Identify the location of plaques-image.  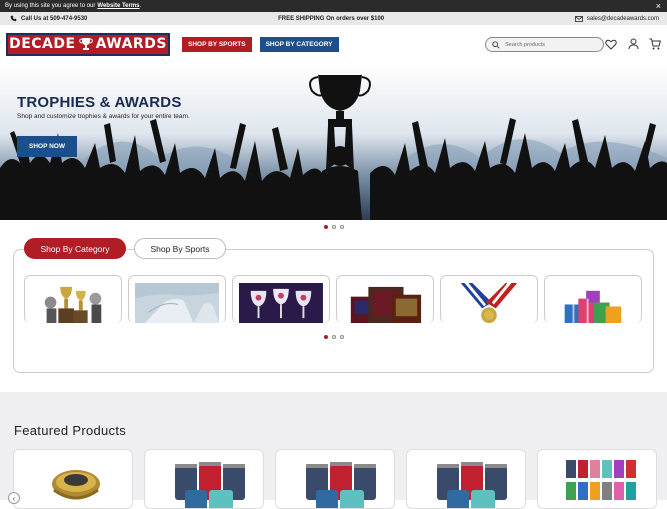
(385, 303).